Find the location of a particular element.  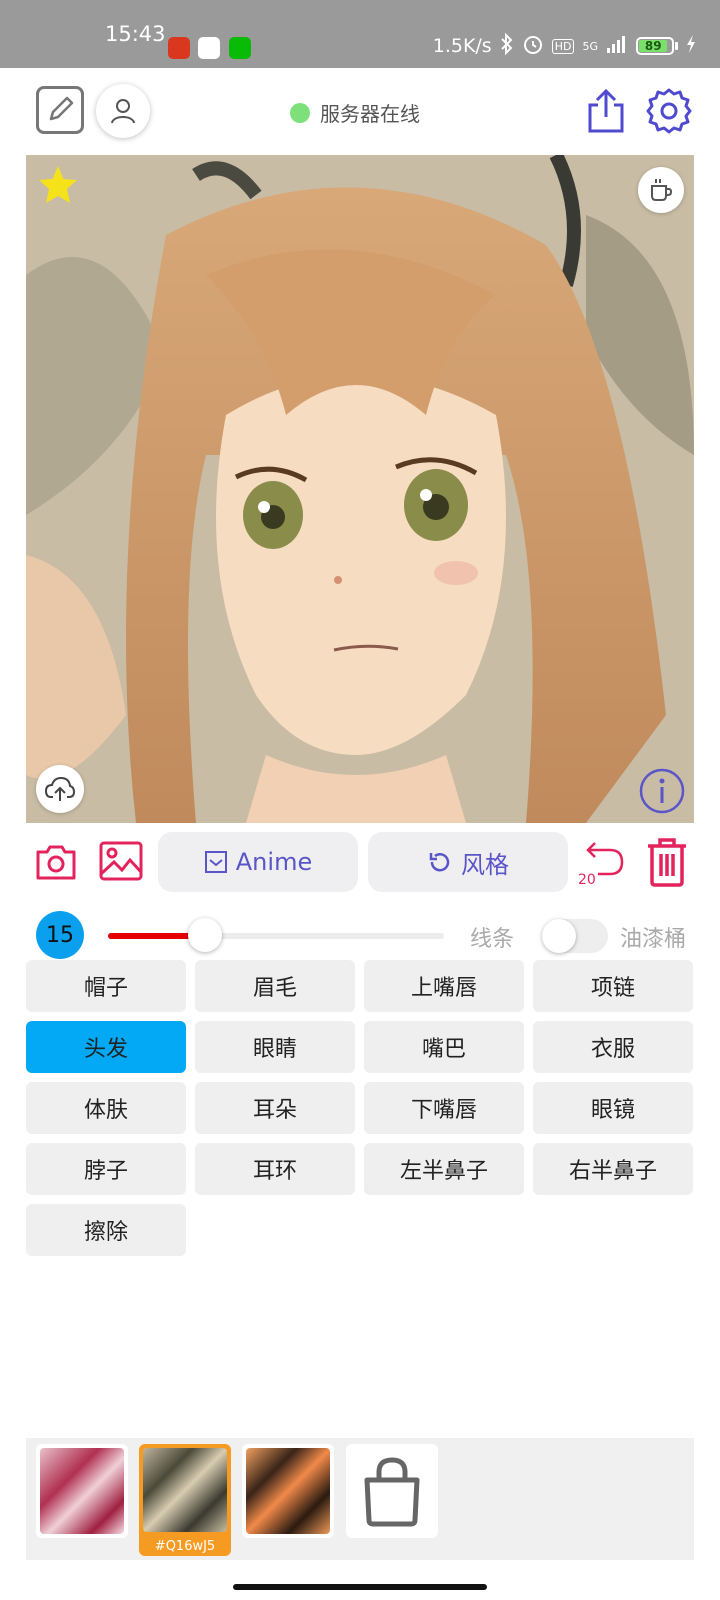

upload-button is located at coordinates (60, 789).